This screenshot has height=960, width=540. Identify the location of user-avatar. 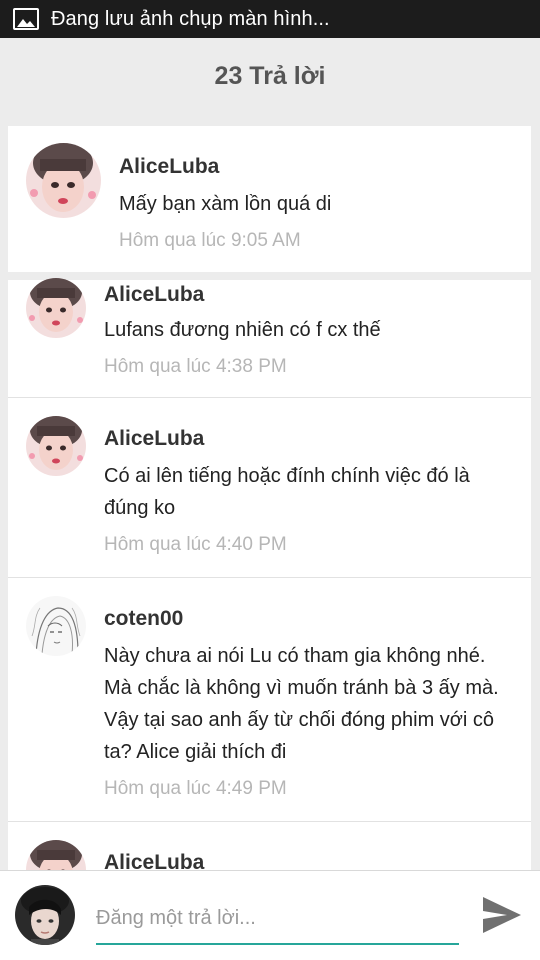
(45, 915).